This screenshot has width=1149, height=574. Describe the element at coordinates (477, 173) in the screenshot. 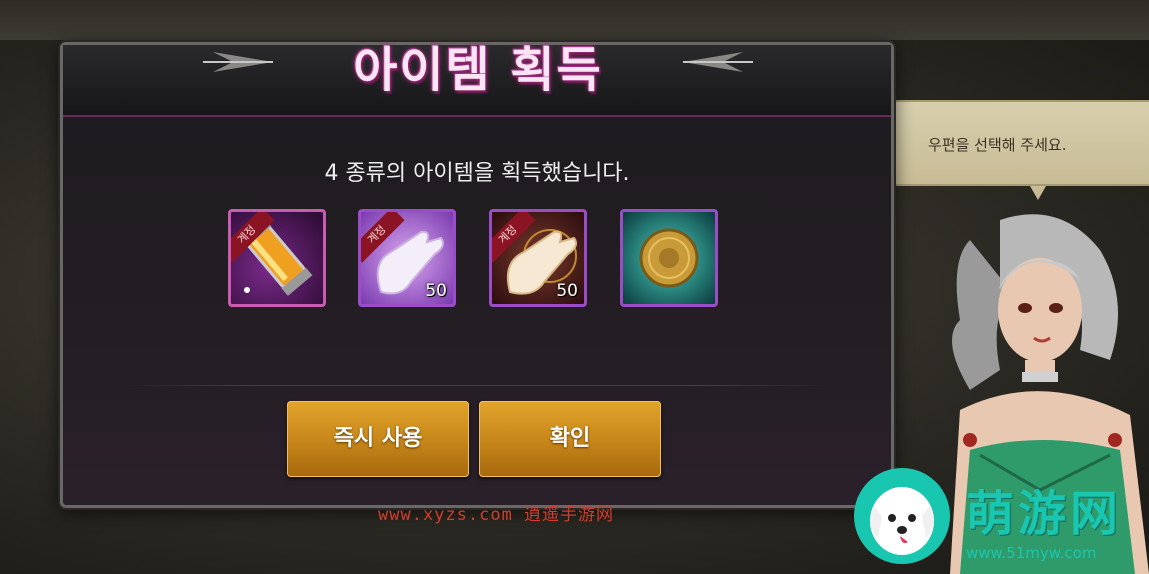

I see `acquired-message: 4 종류의 아이템을 획득했습니다.` at that location.